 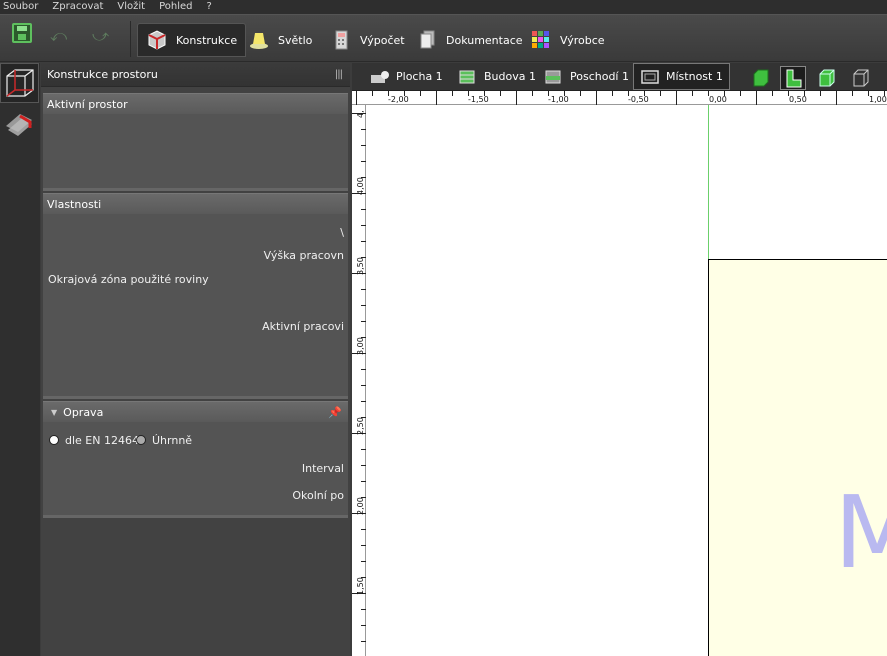 I want to click on tab-label: Světlo, so click(x=295, y=40).